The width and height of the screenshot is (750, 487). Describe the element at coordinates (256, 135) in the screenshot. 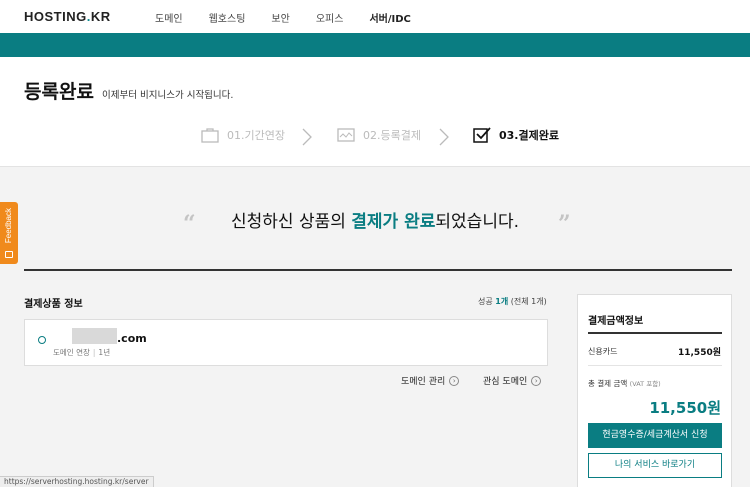

I see `step-label: 01.기간연장` at that location.